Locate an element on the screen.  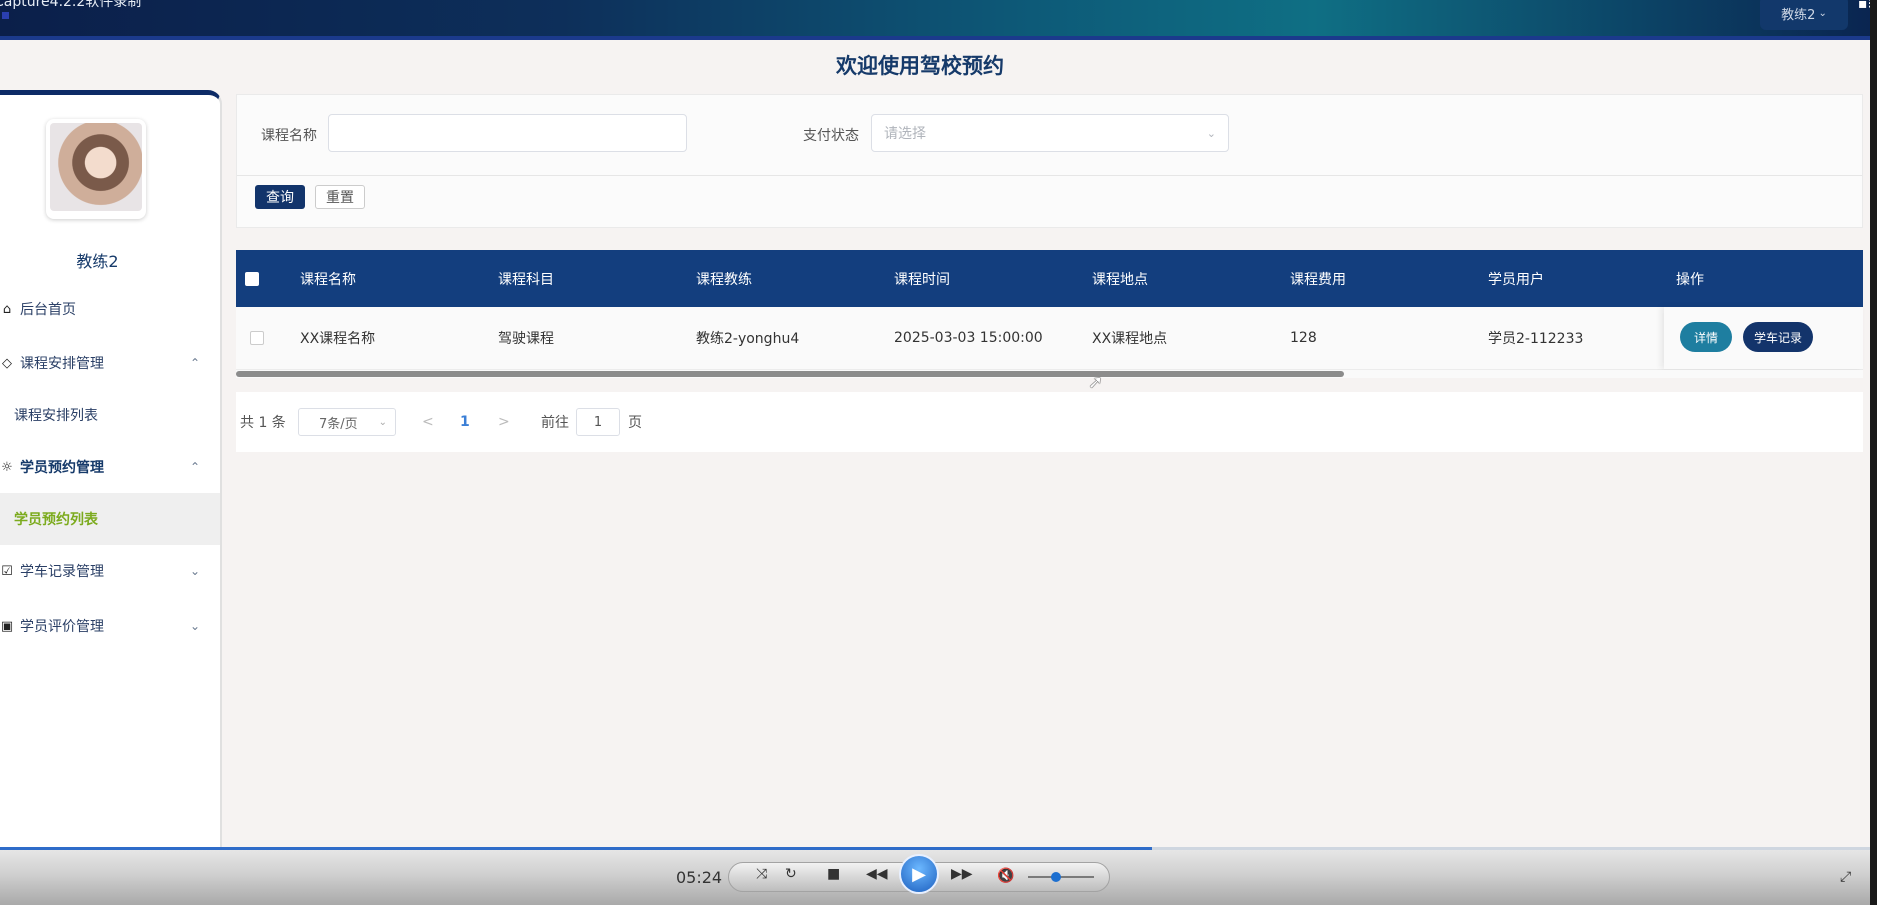
cell-course-name: XX课程名称 is located at coordinates (338, 339).